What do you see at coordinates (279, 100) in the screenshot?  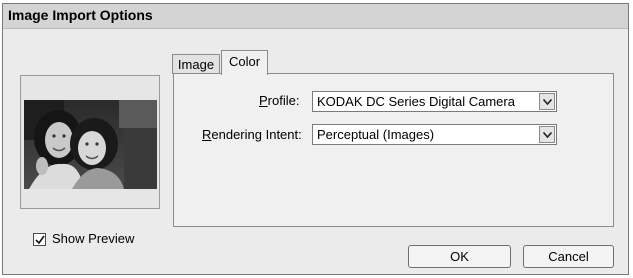 I see `profile-label: Profile:` at bounding box center [279, 100].